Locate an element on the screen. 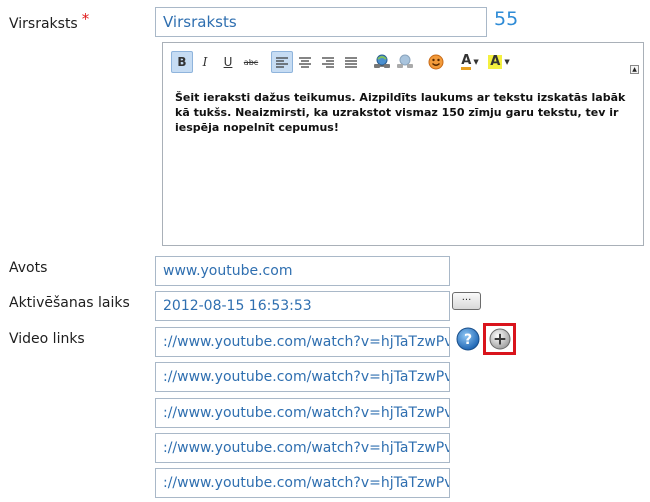 This screenshot has height=502, width=650. video-links-label: Video links is located at coordinates (47, 339).